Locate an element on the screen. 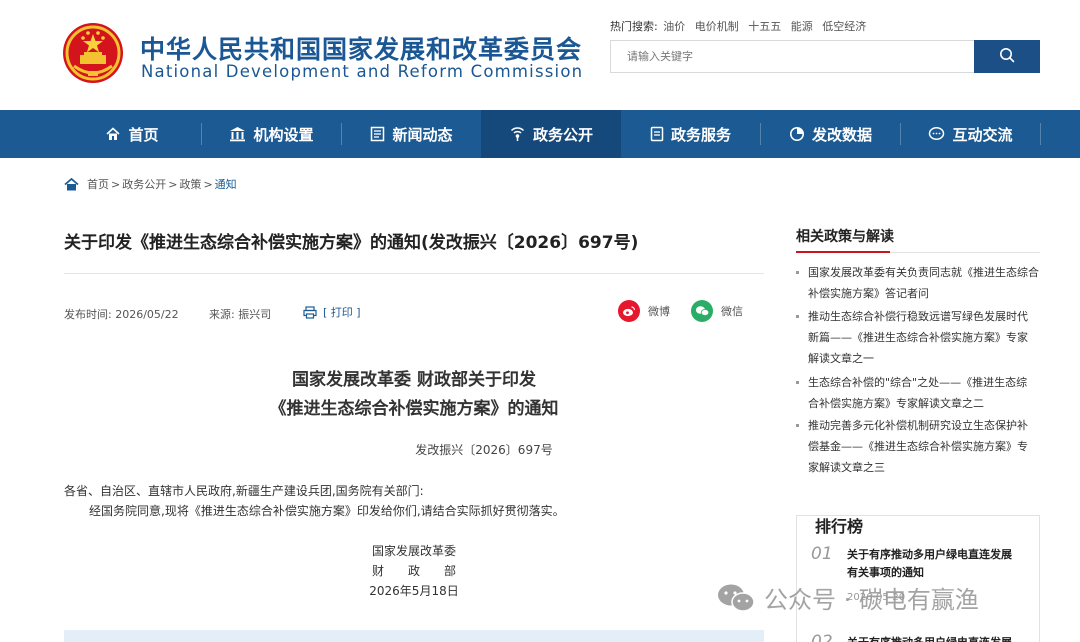 This screenshot has width=1080, height=642. related-item-line: 家解读文章之三 is located at coordinates (846, 467).